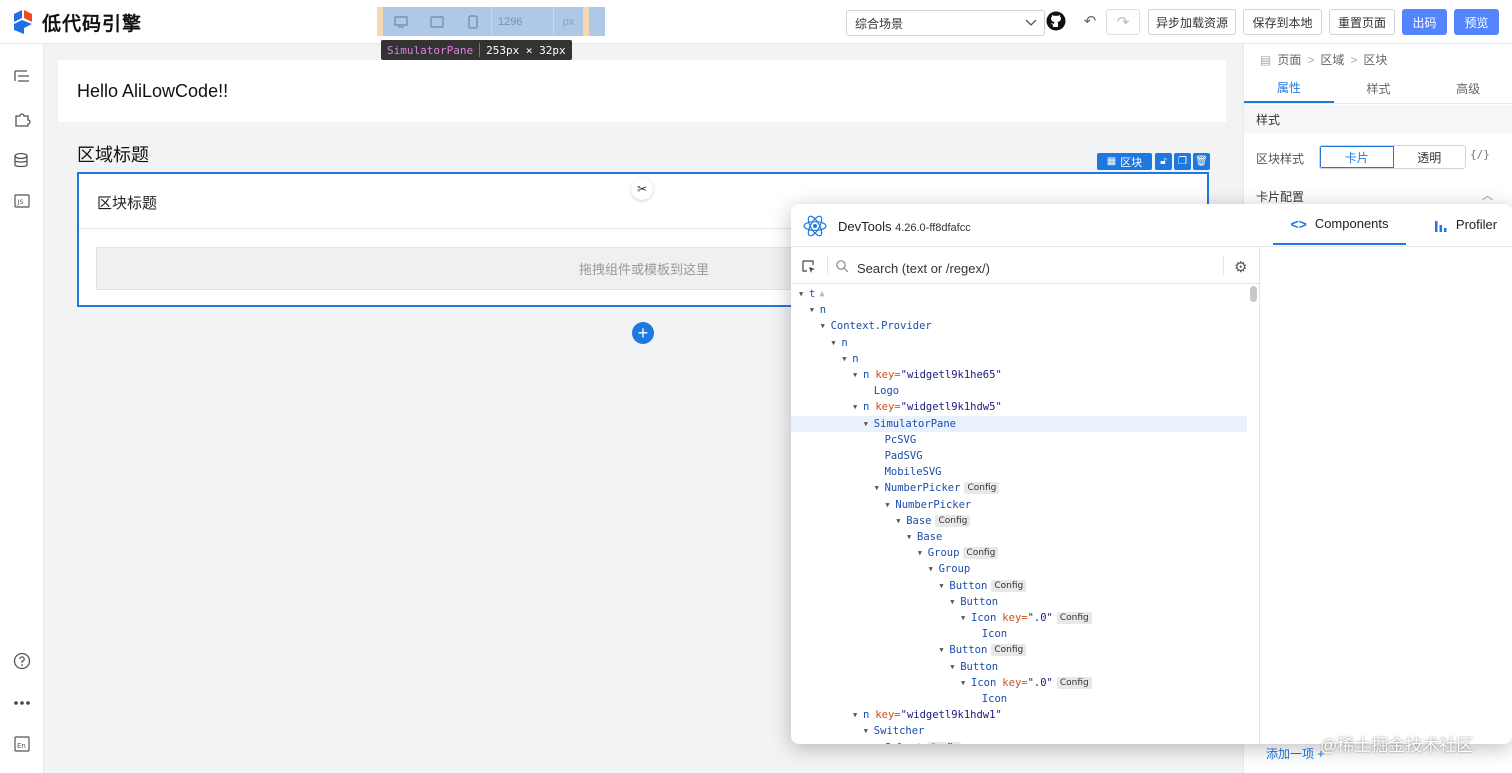 Image resolution: width=1512 pixels, height=773 pixels. What do you see at coordinates (1280, 196) in the screenshot?
I see `card-config-header: 卡片配置` at bounding box center [1280, 196].